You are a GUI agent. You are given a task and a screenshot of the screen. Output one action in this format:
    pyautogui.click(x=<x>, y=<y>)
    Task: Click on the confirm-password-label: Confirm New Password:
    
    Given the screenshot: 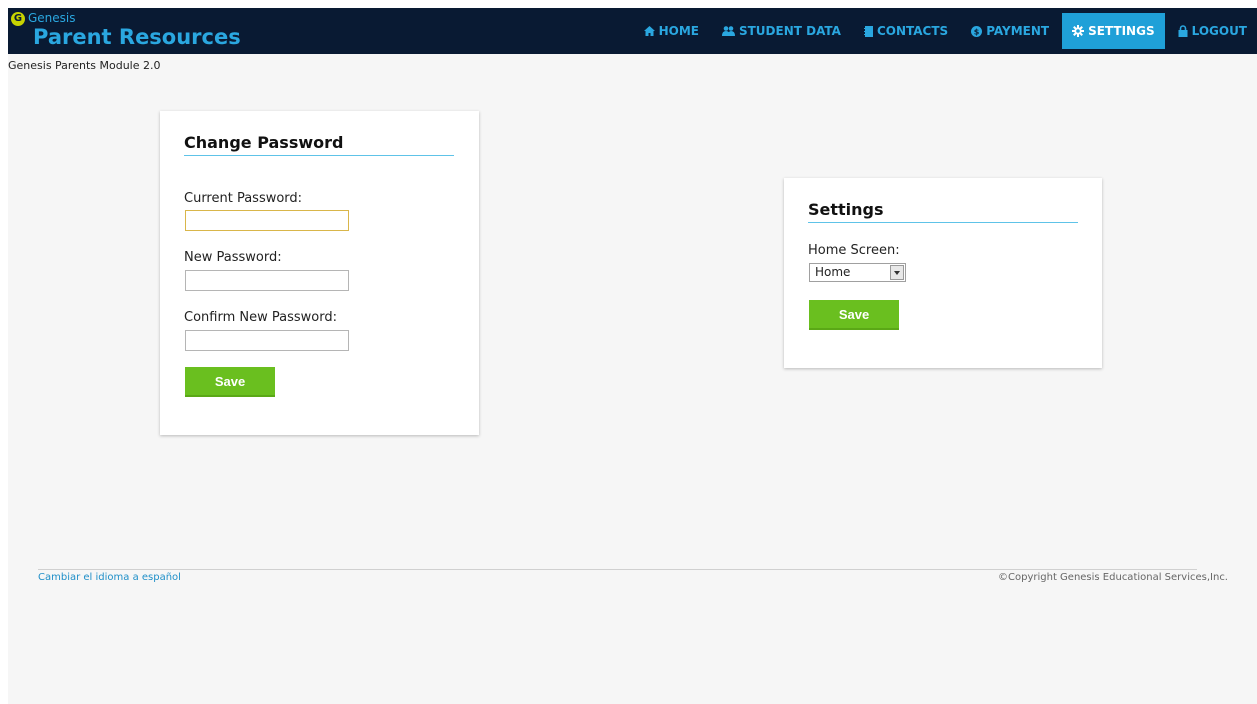 What is the action you would take?
    pyautogui.click(x=260, y=317)
    